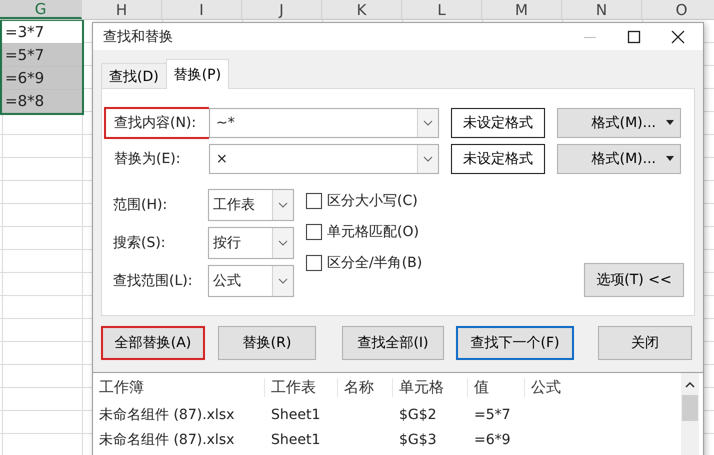 This screenshot has height=455, width=714. I want to click on dropdown: 按行, so click(251, 243).